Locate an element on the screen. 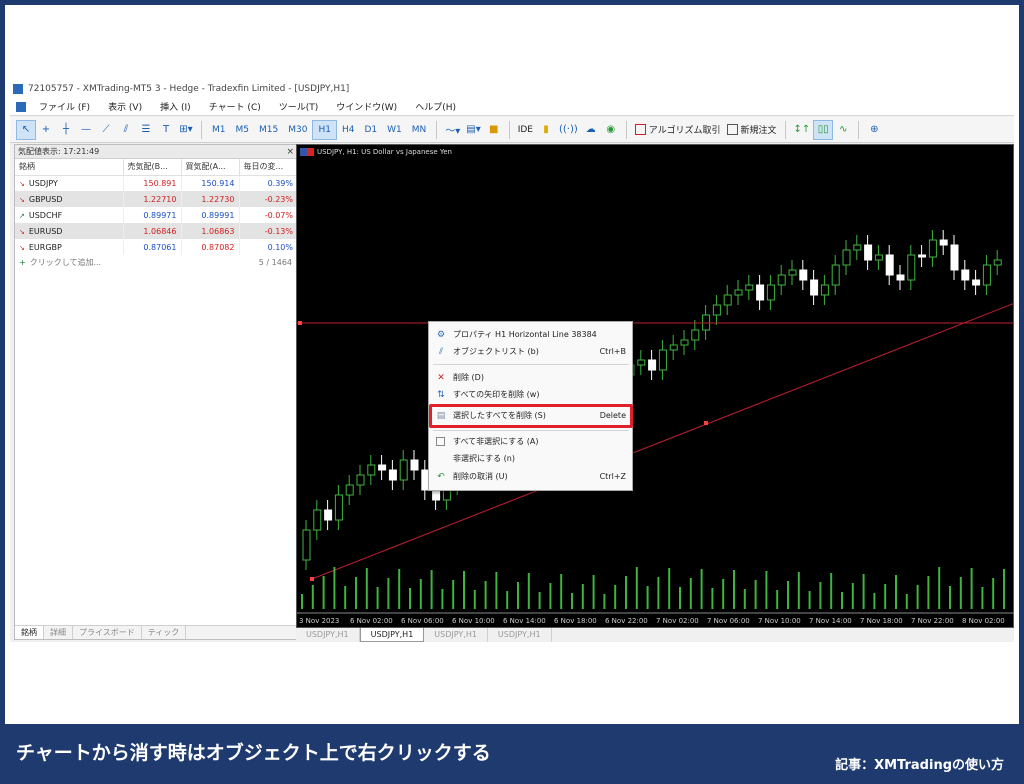 The image size is (1024, 784). chart-type-icon: 〜▾ is located at coordinates (452, 130).